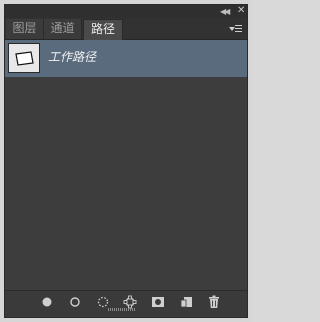 The image size is (320, 322). What do you see at coordinates (122, 309) in the screenshot?
I see `resize-grip` at bounding box center [122, 309].